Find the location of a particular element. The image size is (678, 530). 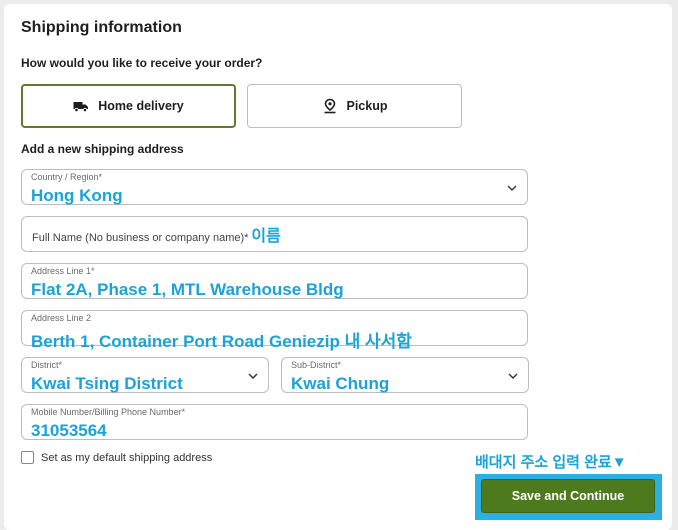

address-line-1-label: Address Line 1* is located at coordinates (63, 271).